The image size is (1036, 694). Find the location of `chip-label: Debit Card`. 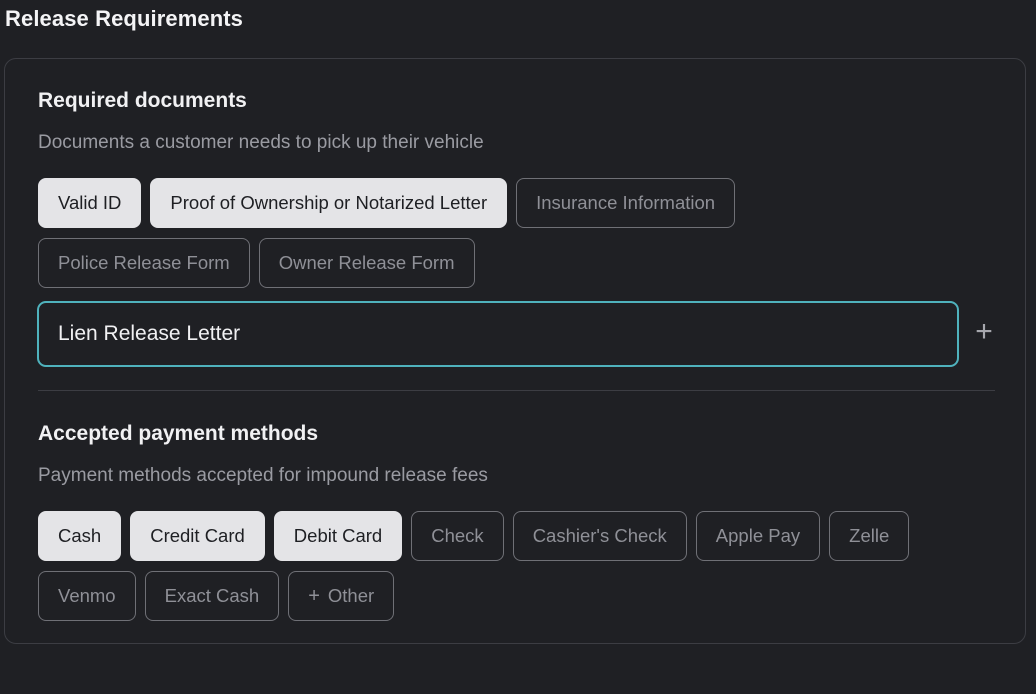

chip-label: Debit Card is located at coordinates (338, 535).